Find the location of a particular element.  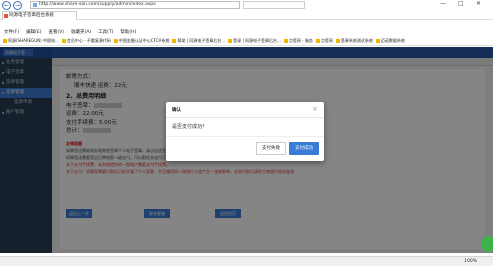

close-icon: × is located at coordinates (315, 109).